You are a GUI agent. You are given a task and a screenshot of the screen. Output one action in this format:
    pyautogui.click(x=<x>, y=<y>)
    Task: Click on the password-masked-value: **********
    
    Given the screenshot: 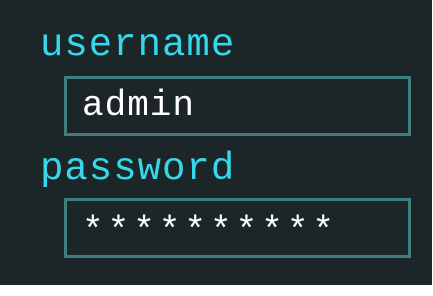 What is the action you would take?
    pyautogui.click(x=210, y=231)
    